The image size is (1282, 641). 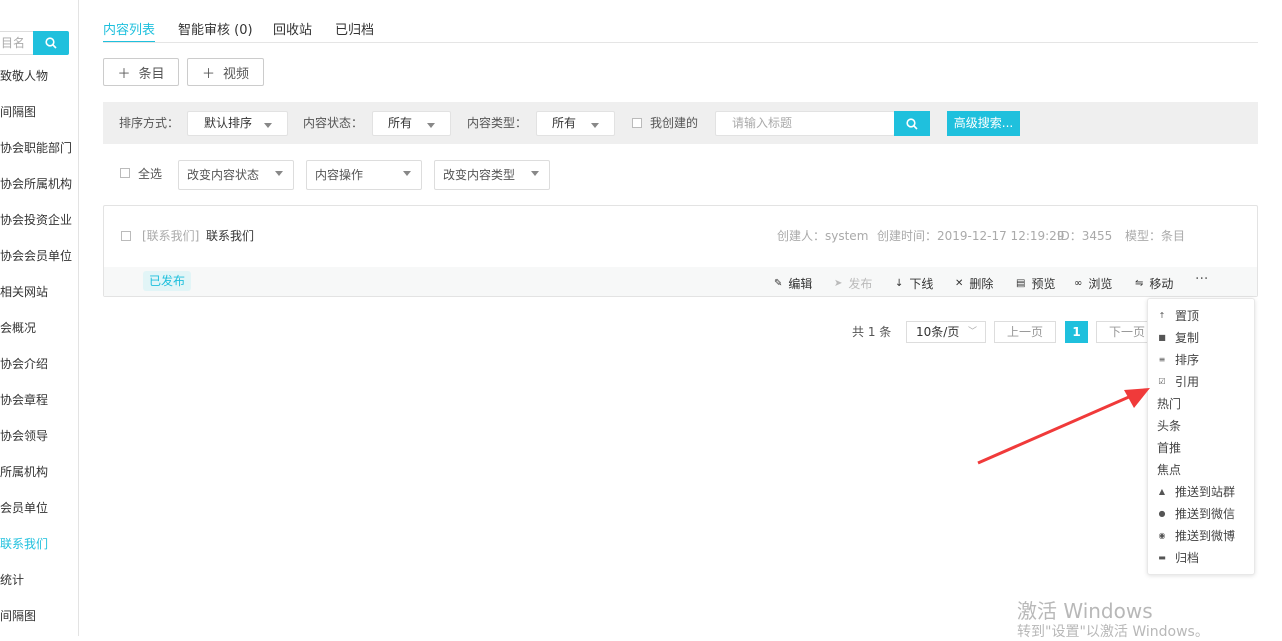 I want to click on sidebar-item: 统计, so click(x=12, y=580).